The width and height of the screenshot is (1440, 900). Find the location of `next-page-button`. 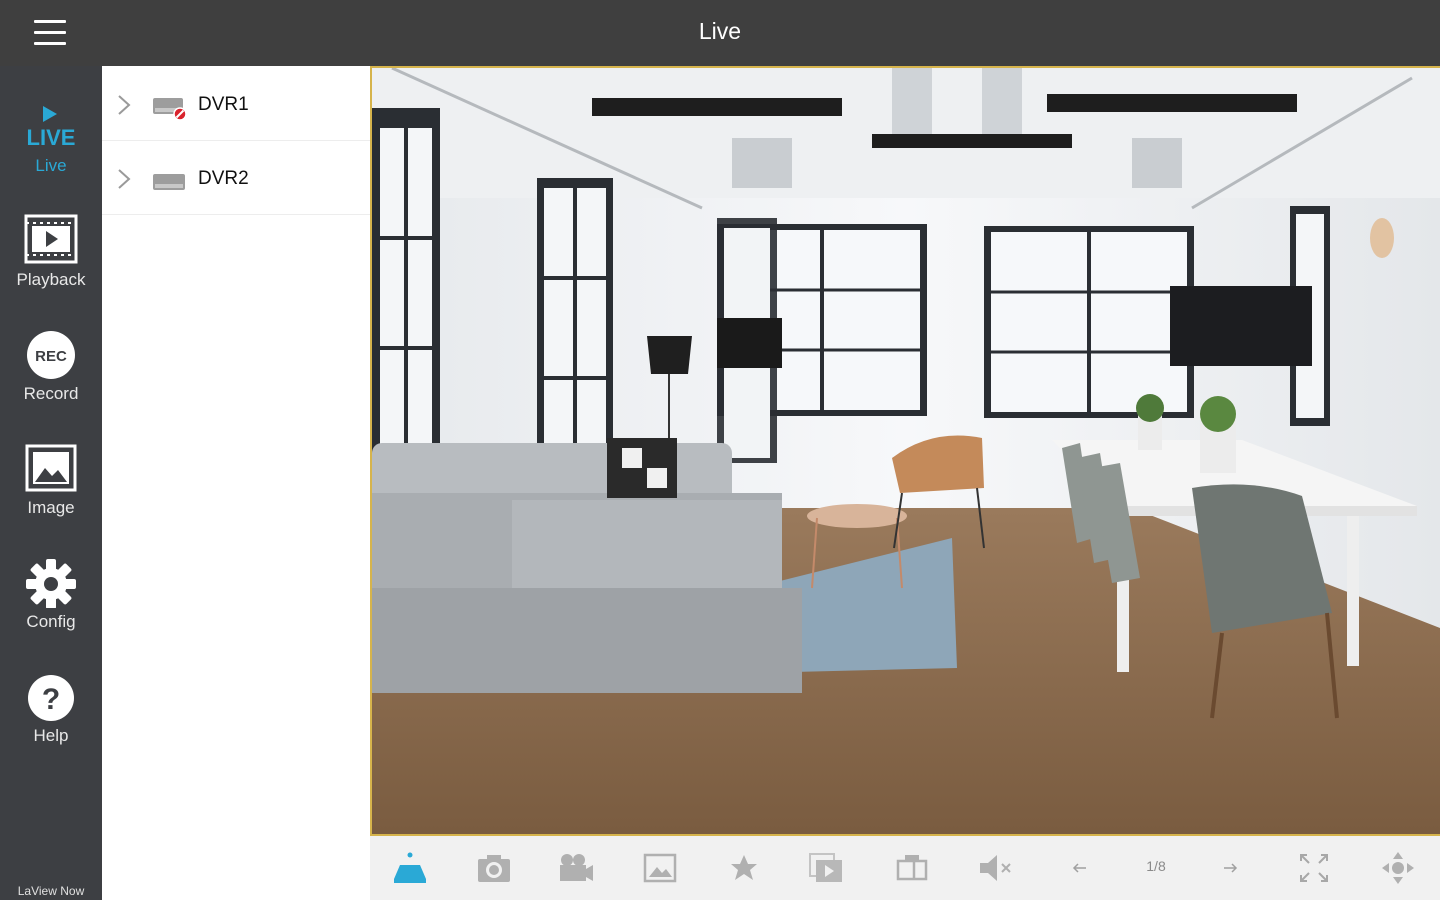

next-page-button is located at coordinates (1230, 868).